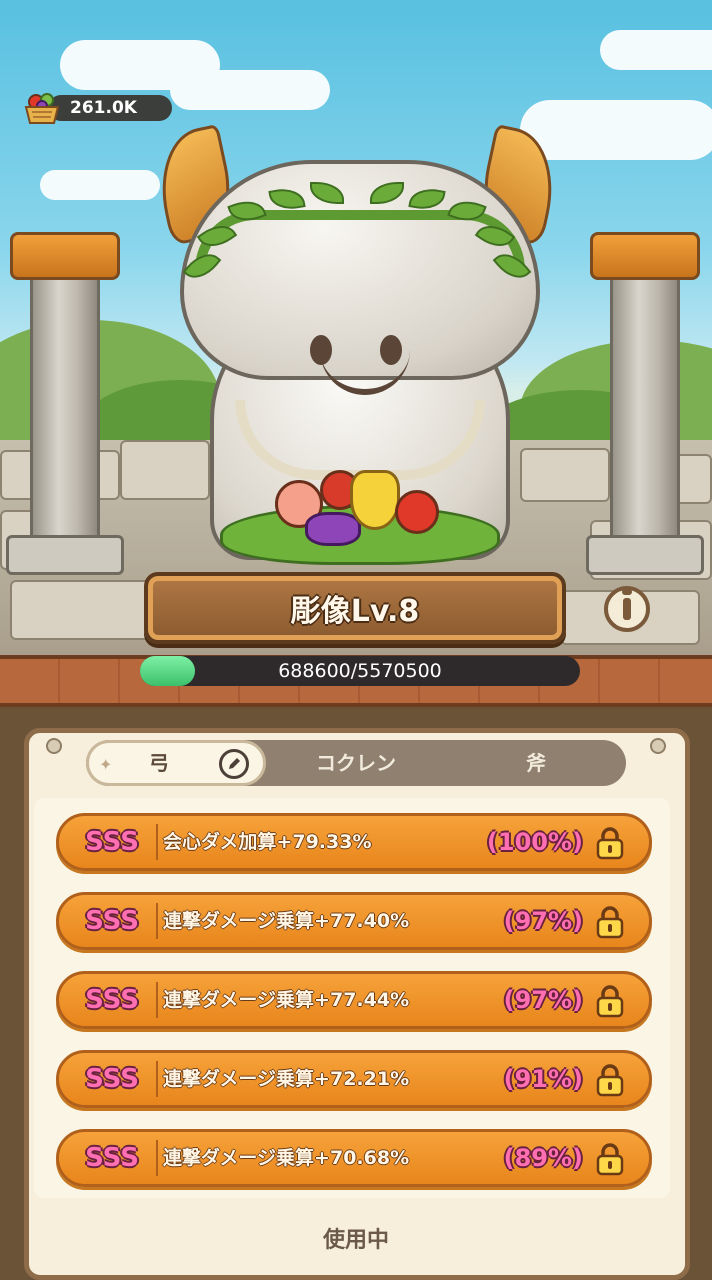  What do you see at coordinates (234, 764) in the screenshot?
I see `pencil-icon` at bounding box center [234, 764].